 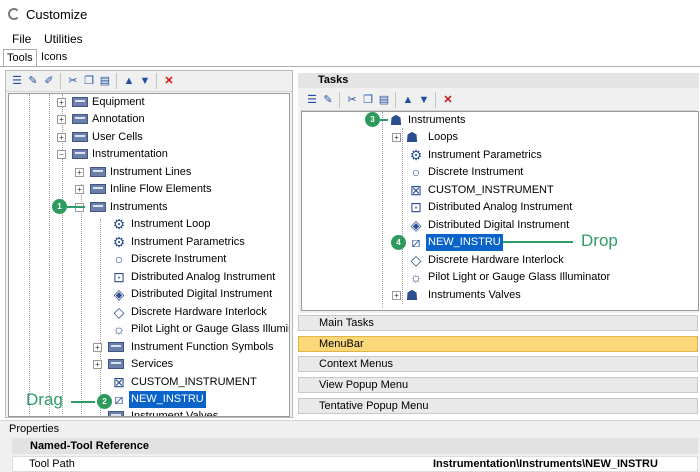 What do you see at coordinates (545, 464) in the screenshot?
I see `property-value: Instrumentation\Instruments\NEW_INSTRU` at bounding box center [545, 464].